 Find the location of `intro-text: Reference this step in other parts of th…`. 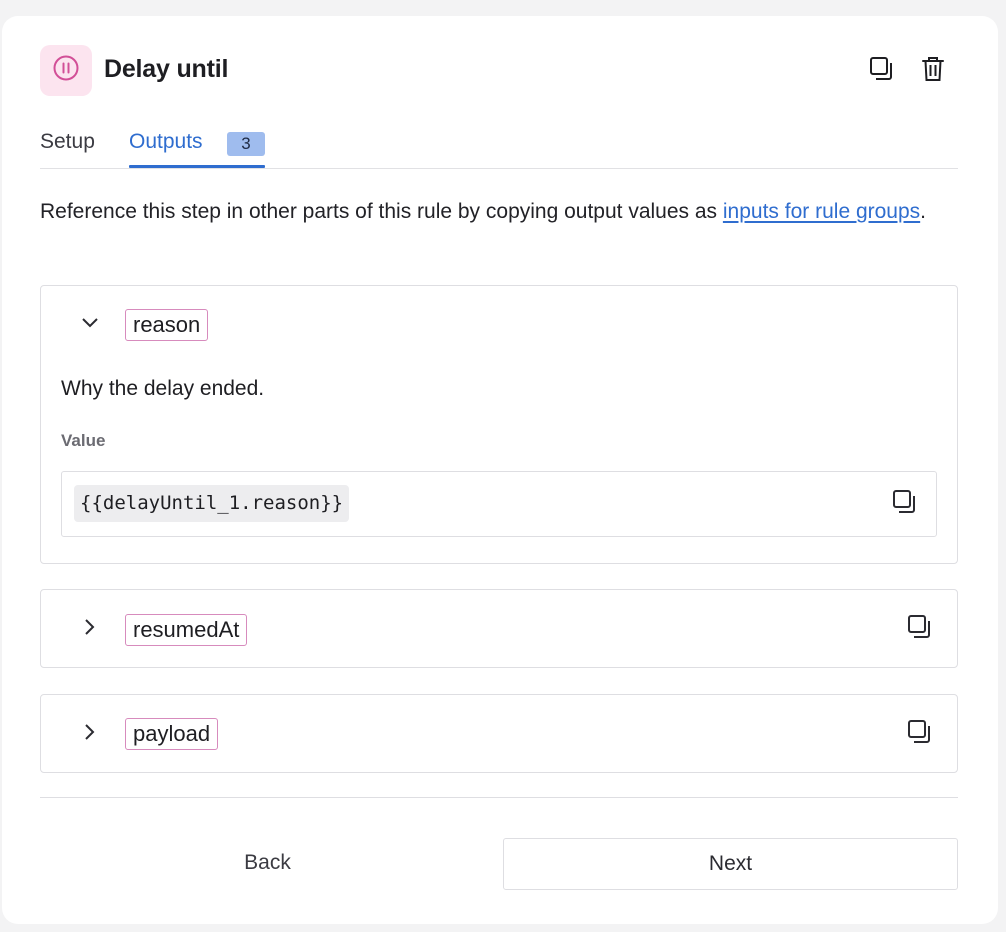

intro-text: Reference this step in other parts of th… is located at coordinates (490, 212).